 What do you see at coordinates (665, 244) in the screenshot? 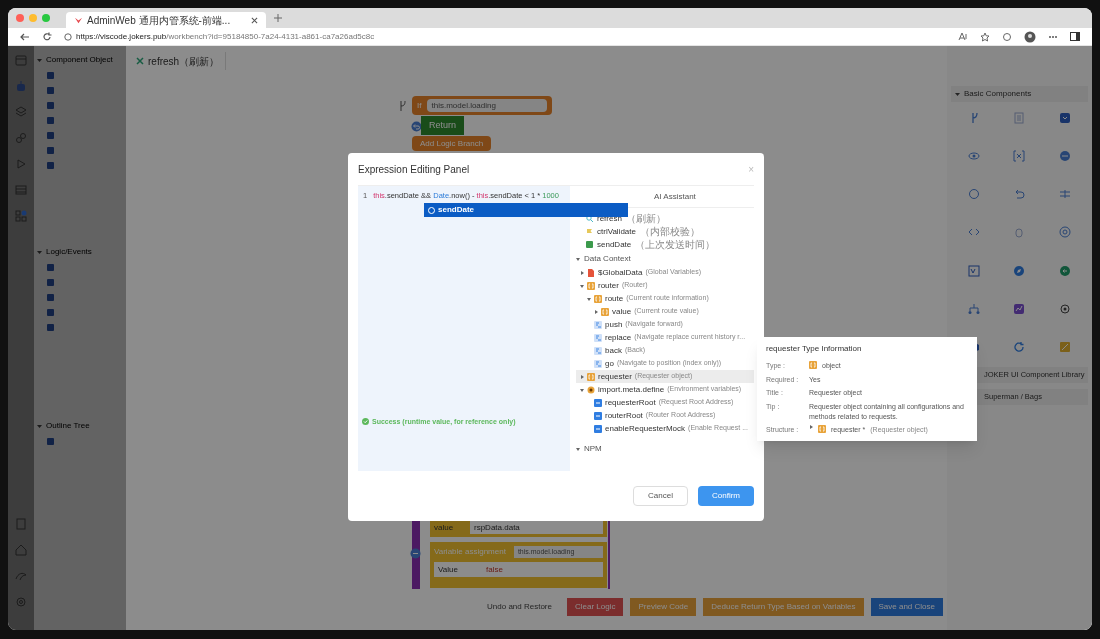
I see `member-item: sendDate （上次发送时间）` at bounding box center [665, 244].